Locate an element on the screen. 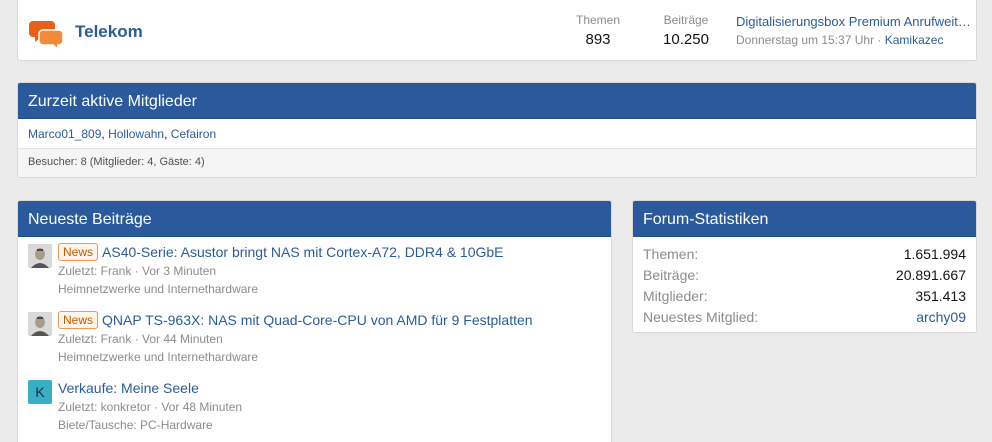 The width and height of the screenshot is (992, 442). stat-label: Neuestes Mitglied: is located at coordinates (701, 317).